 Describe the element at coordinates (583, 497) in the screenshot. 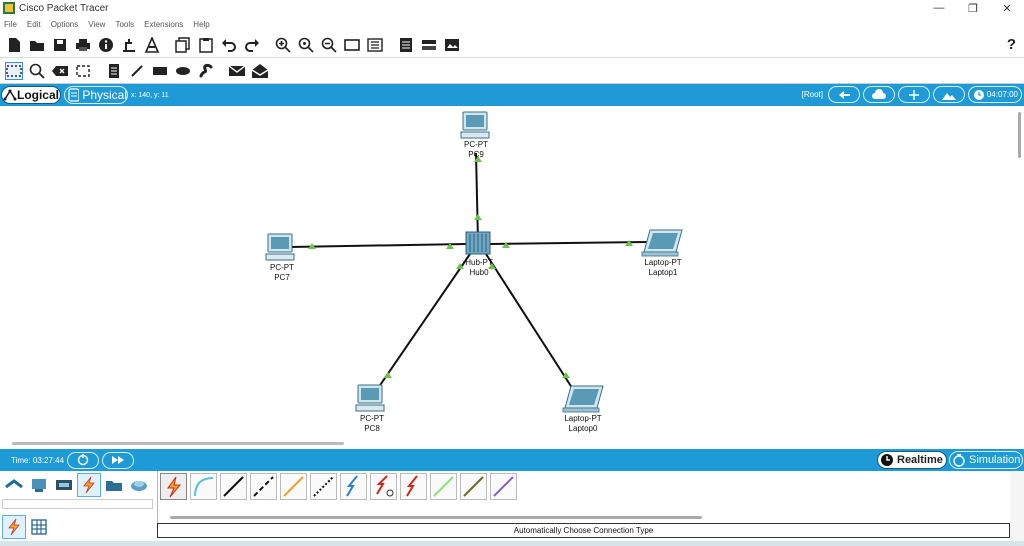

I see `connection-types-panel` at that location.